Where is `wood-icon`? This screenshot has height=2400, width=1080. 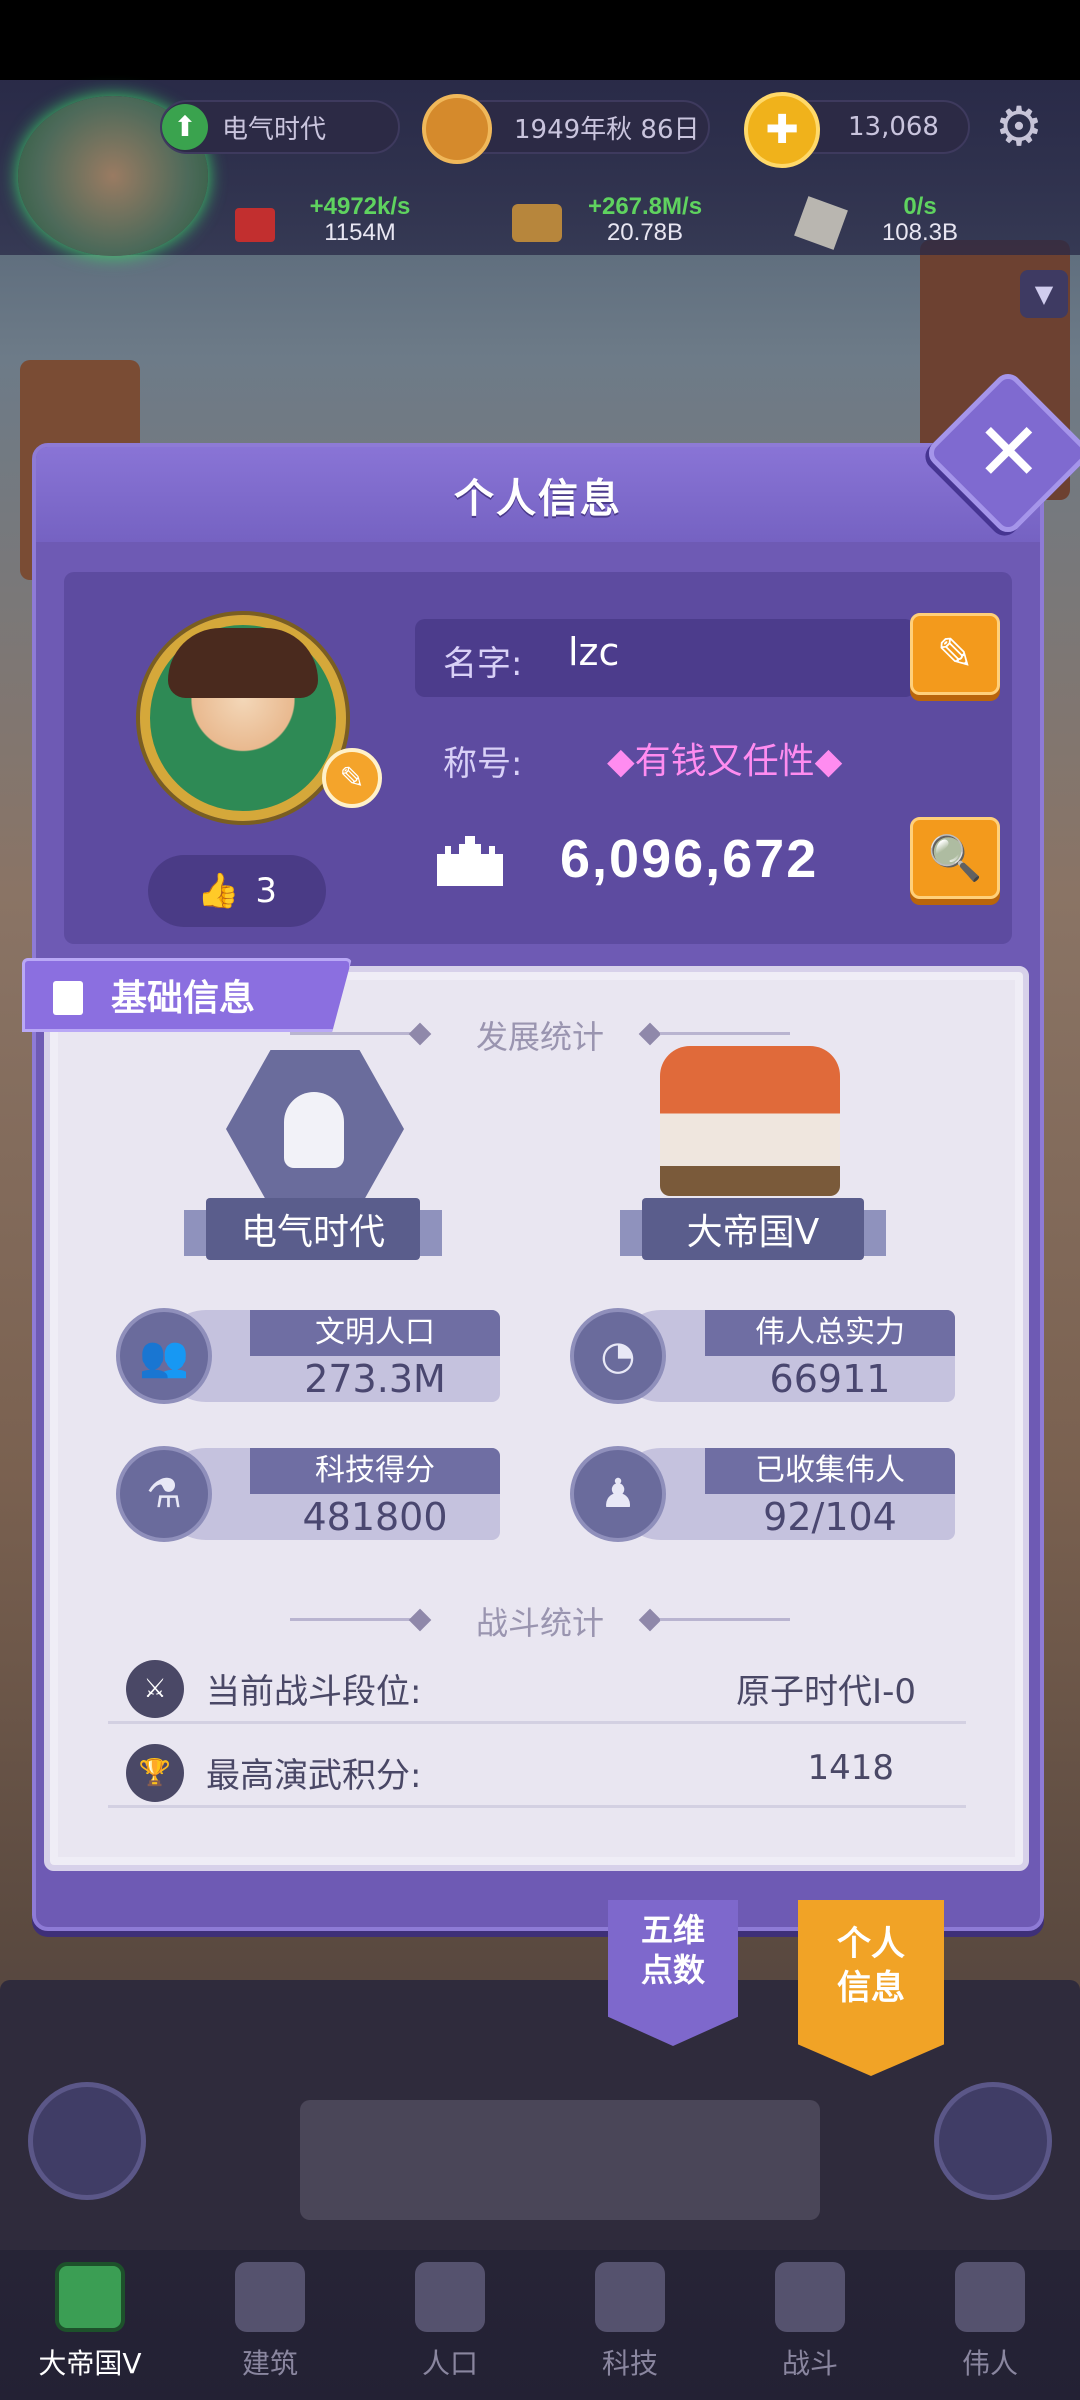
wood-icon is located at coordinates (537, 223).